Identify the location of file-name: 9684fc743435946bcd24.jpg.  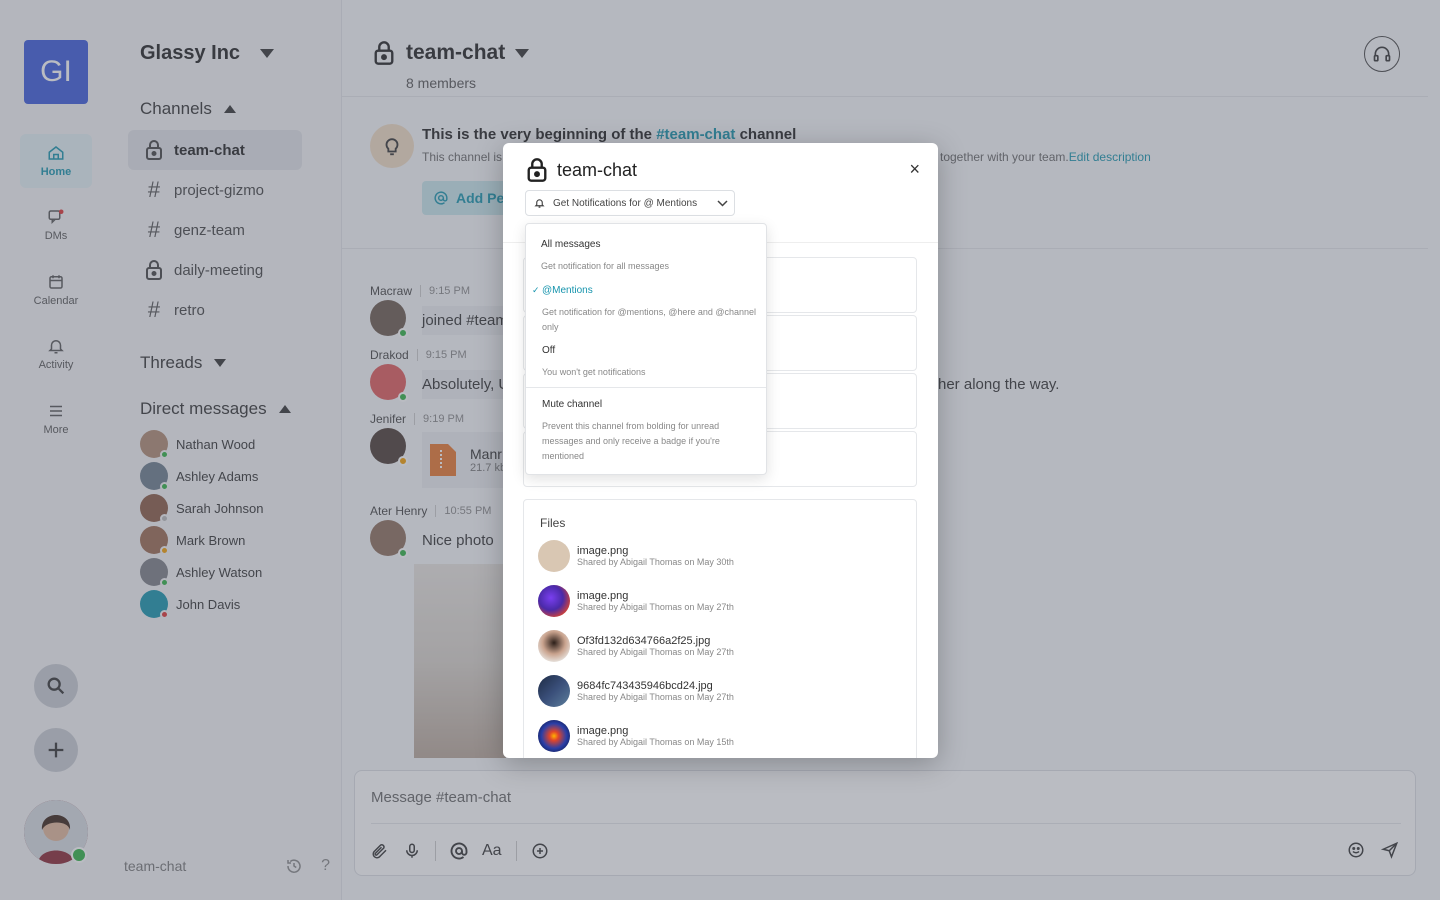
(645, 686).